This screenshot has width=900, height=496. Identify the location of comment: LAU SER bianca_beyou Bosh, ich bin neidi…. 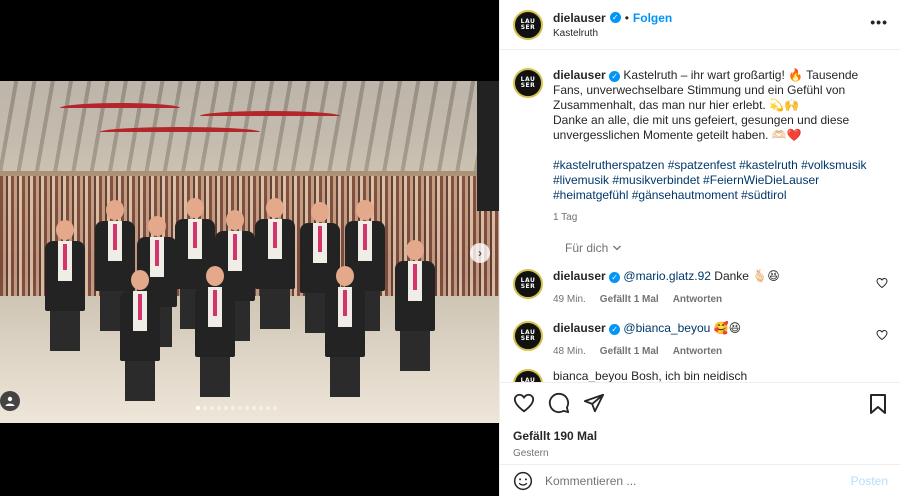
(700, 370).